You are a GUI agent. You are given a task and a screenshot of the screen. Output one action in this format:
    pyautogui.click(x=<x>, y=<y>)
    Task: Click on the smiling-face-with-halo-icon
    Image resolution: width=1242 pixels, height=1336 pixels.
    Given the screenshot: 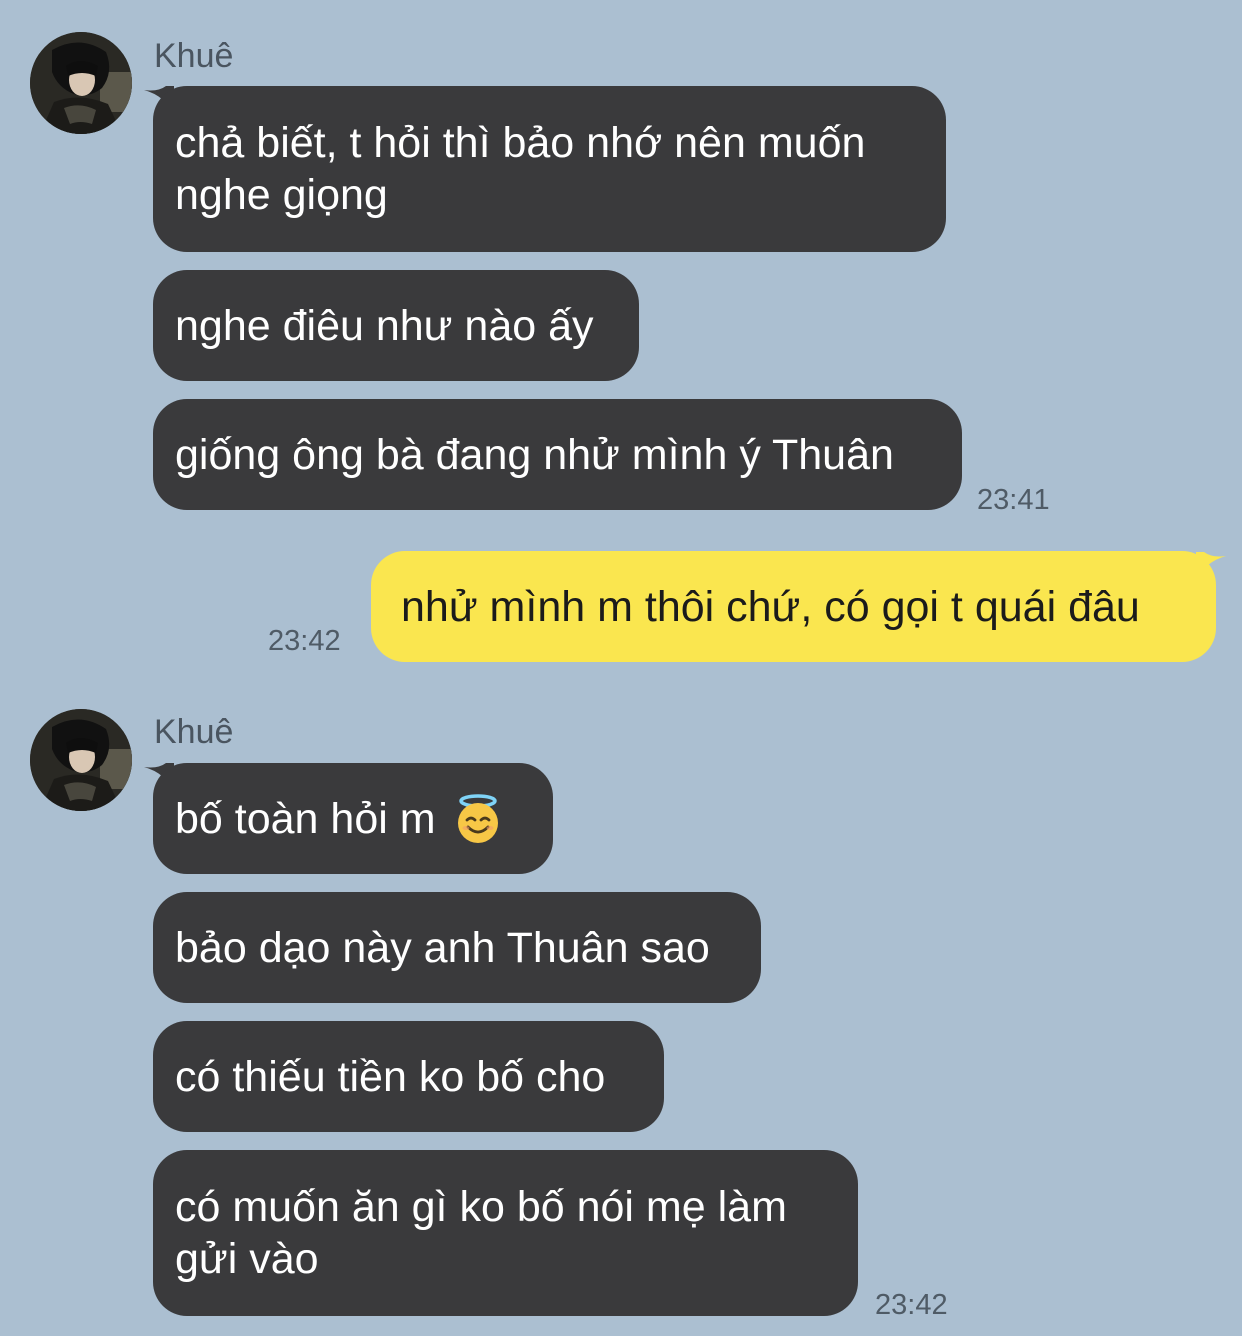 What is the action you would take?
    pyautogui.click(x=477, y=818)
    